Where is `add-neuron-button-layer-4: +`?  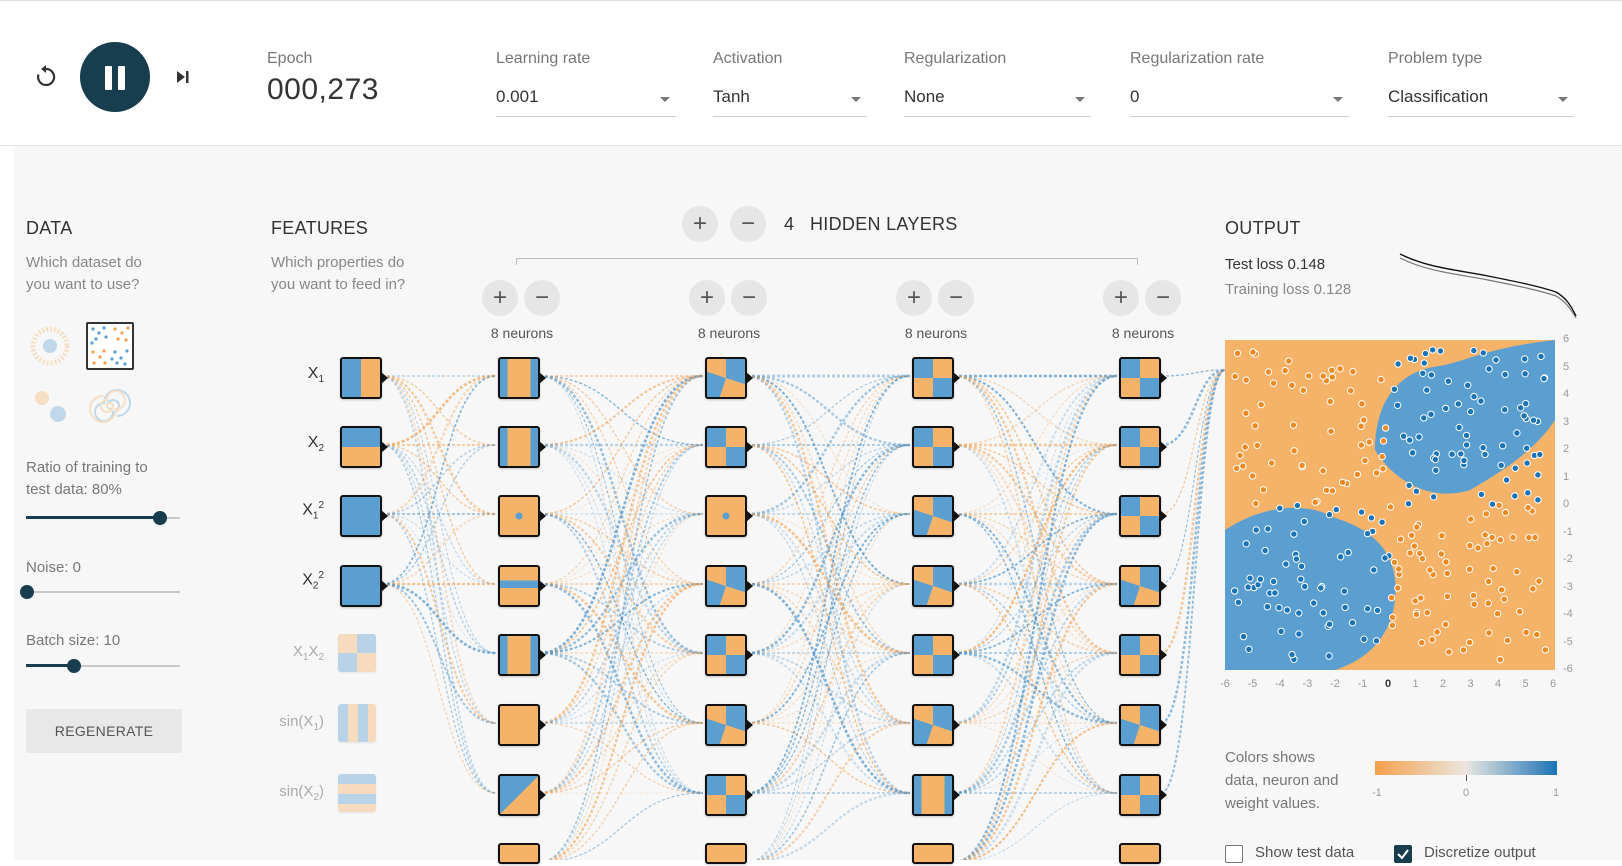
add-neuron-button-layer-4: + is located at coordinates (1121, 298).